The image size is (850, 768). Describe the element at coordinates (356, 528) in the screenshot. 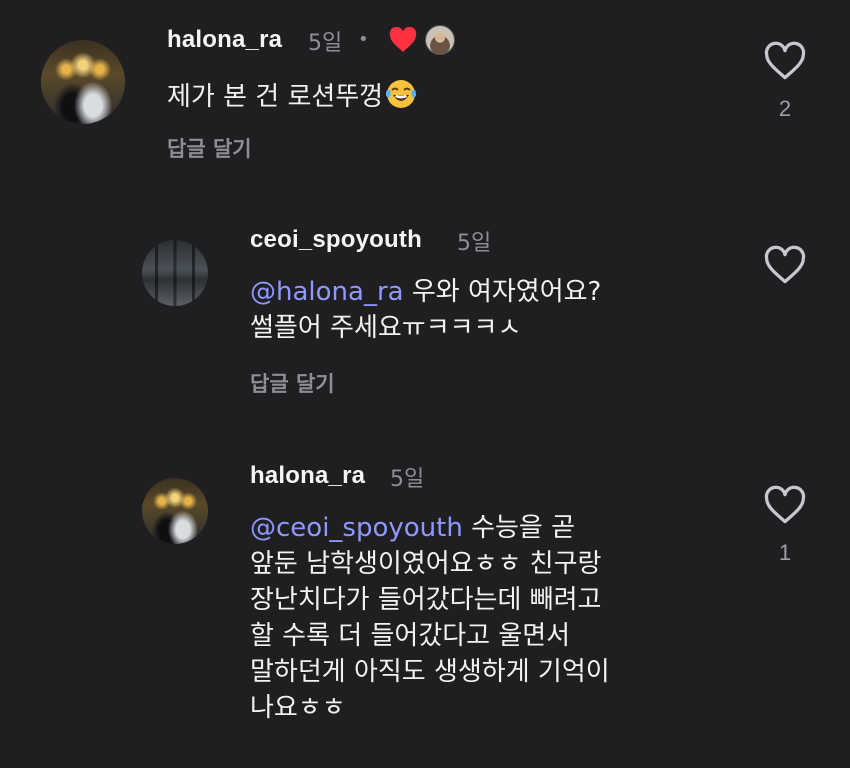

I see `mention-link: @ceoi_spoyouth` at that location.